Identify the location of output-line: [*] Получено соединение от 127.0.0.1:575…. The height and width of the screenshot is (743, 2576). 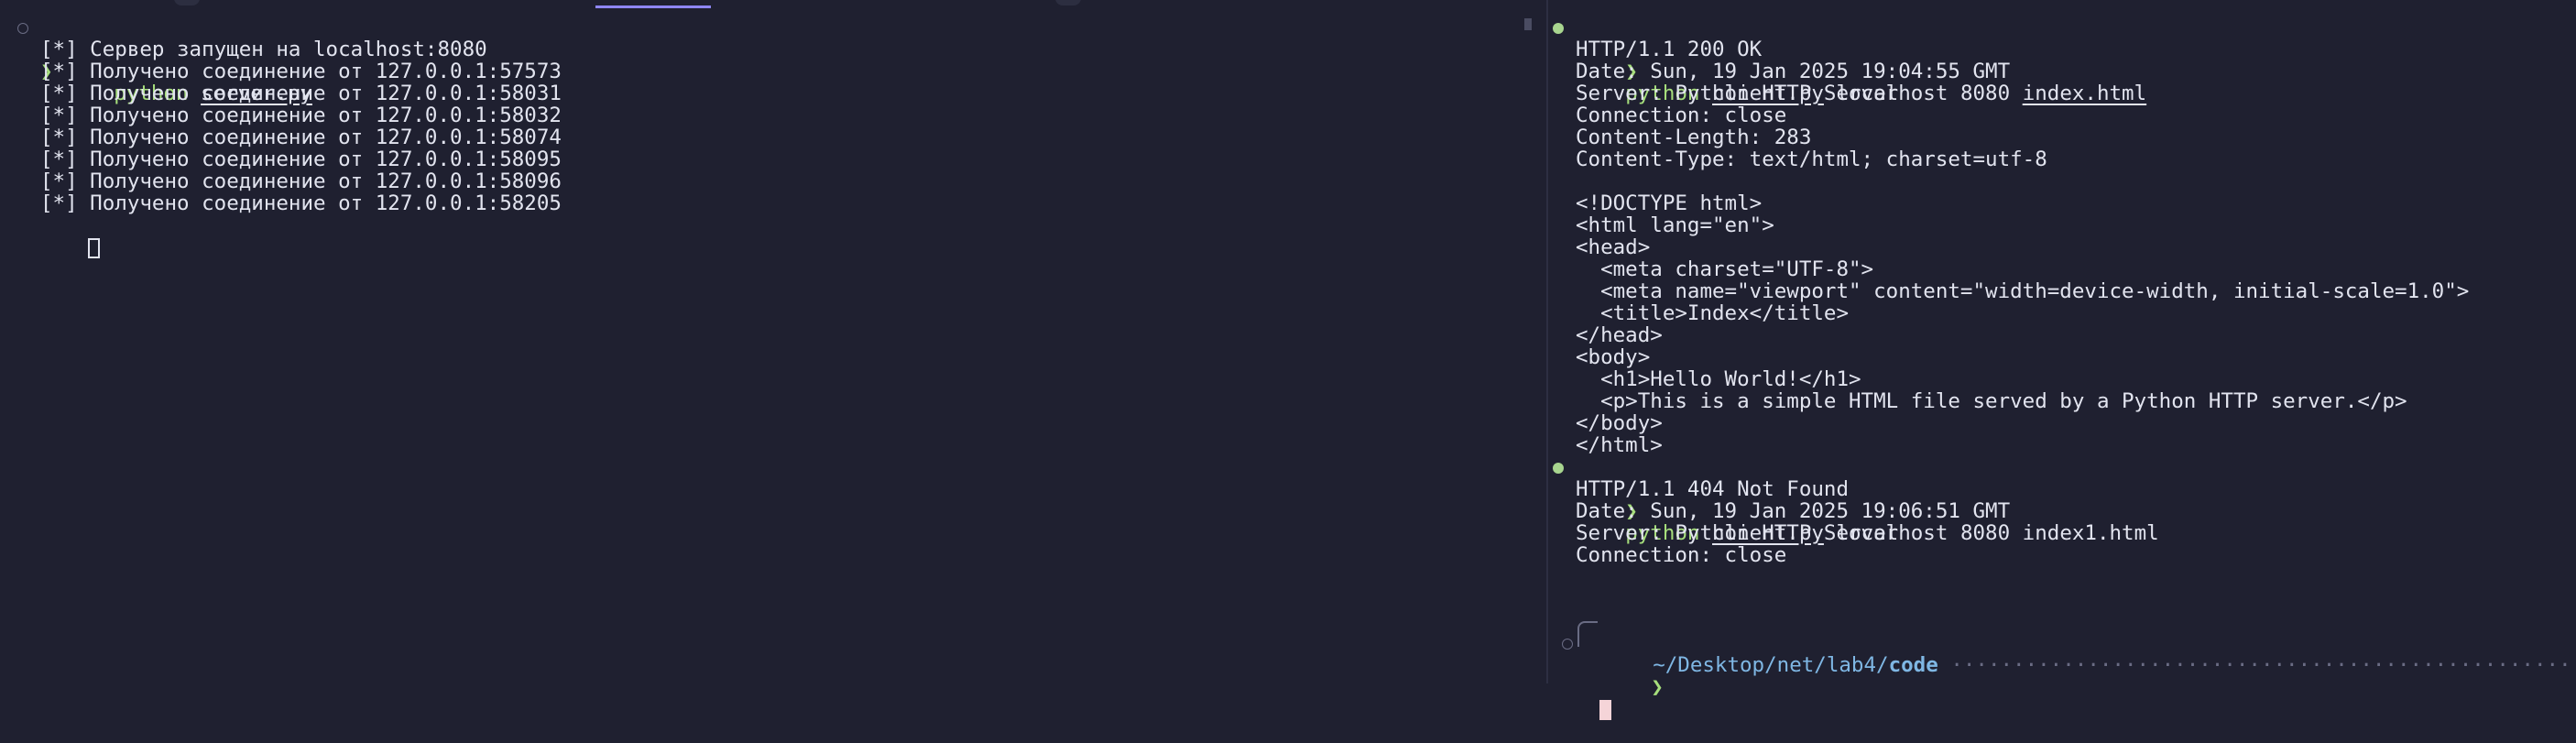
(301, 71).